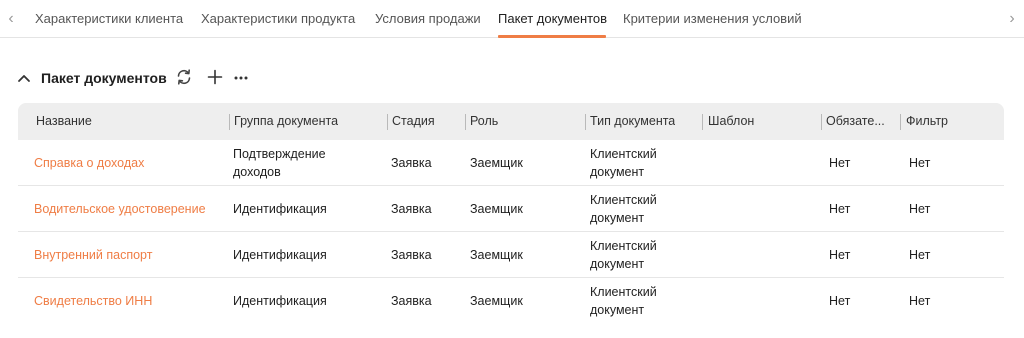 The height and width of the screenshot is (338, 1024). Describe the element at coordinates (184, 77) in the screenshot. I see `refresh-icon` at that location.